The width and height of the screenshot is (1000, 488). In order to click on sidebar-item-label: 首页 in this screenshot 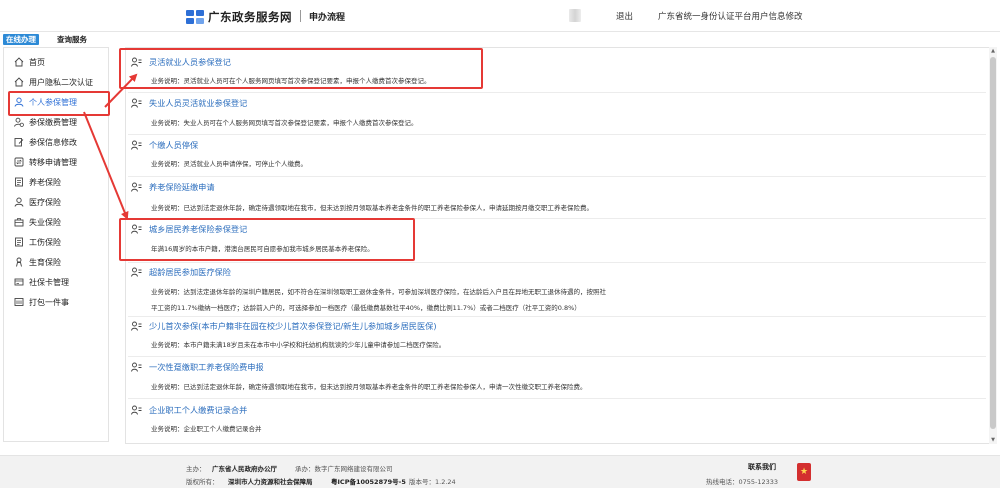, I will do `click(37, 62)`.